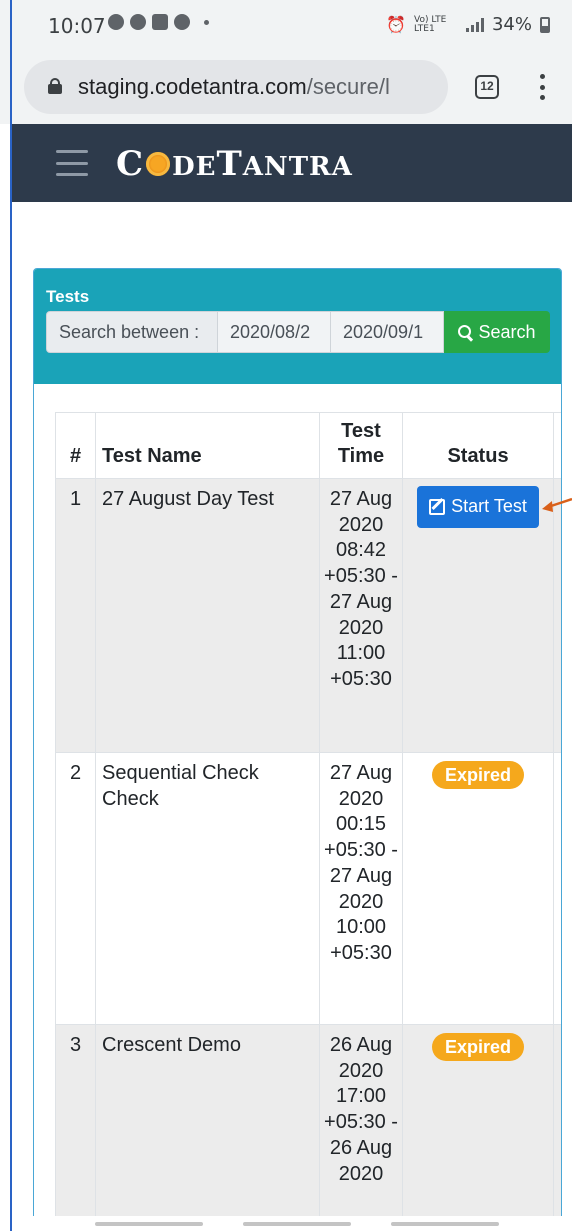 The width and height of the screenshot is (572, 1231). Describe the element at coordinates (207, 1127) in the screenshot. I see `row-test-name: Crescent Demo` at that location.